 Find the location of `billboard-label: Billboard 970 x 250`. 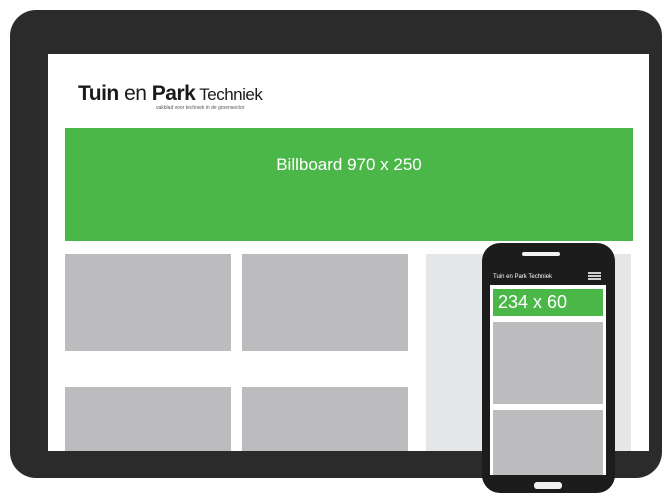

billboard-label: Billboard 970 x 250 is located at coordinates (349, 164).